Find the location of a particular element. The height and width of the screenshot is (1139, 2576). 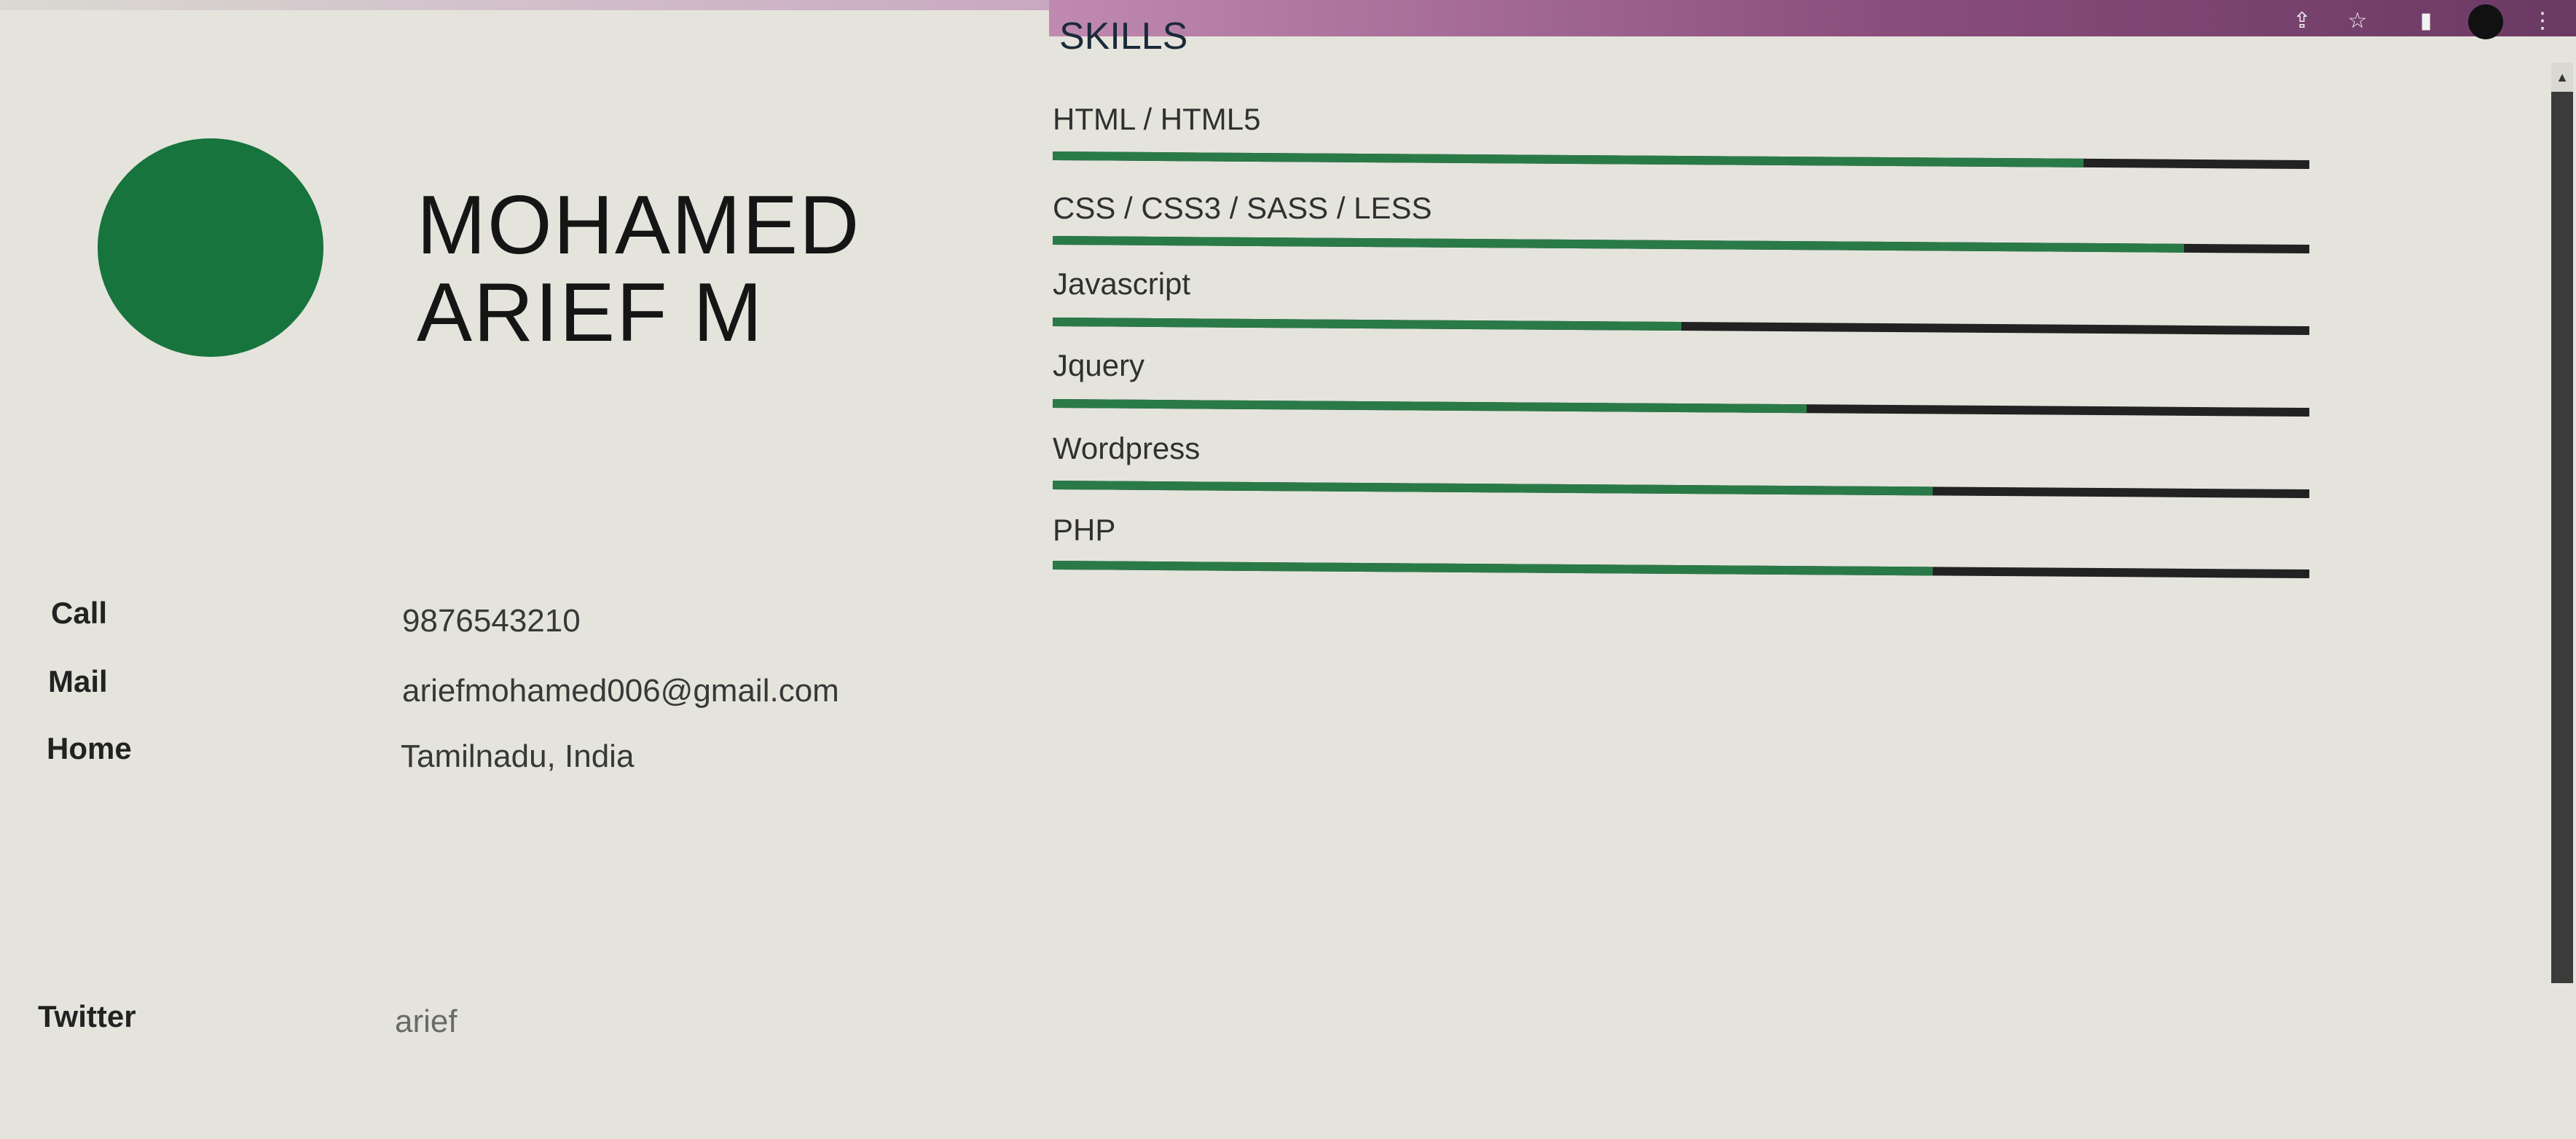

browser-top-edge is located at coordinates (524, 5).